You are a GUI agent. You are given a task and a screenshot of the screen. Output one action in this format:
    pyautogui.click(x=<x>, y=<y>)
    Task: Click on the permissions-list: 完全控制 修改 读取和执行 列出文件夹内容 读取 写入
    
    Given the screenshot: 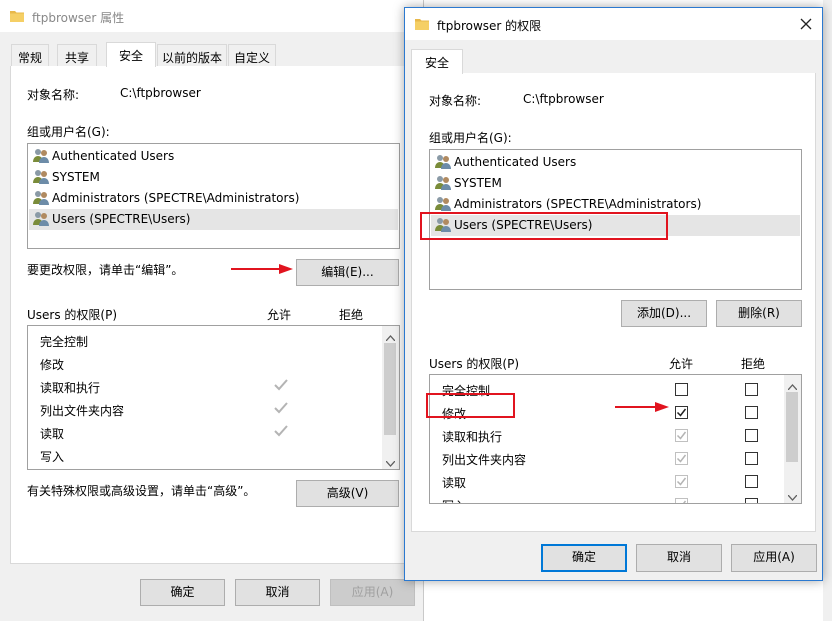 What is the action you would take?
    pyautogui.click(x=213, y=397)
    